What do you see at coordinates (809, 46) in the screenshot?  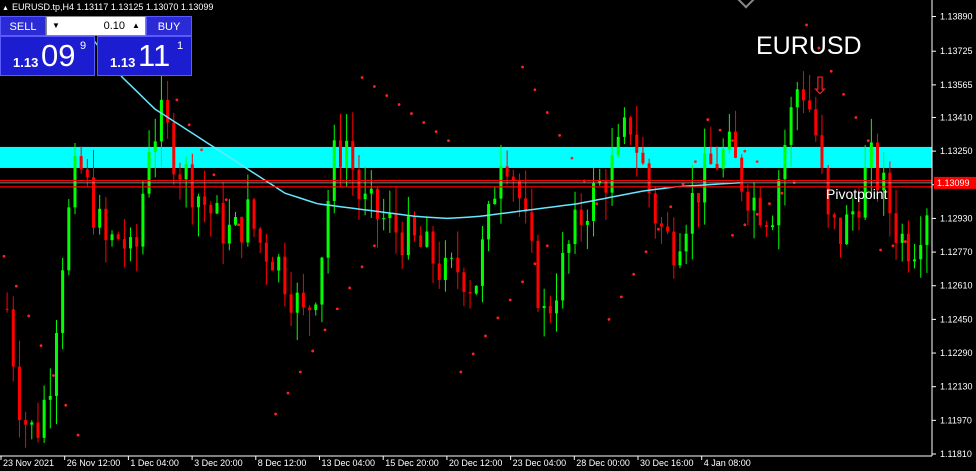 I see `symbol-annotation: EURUSD` at bounding box center [809, 46].